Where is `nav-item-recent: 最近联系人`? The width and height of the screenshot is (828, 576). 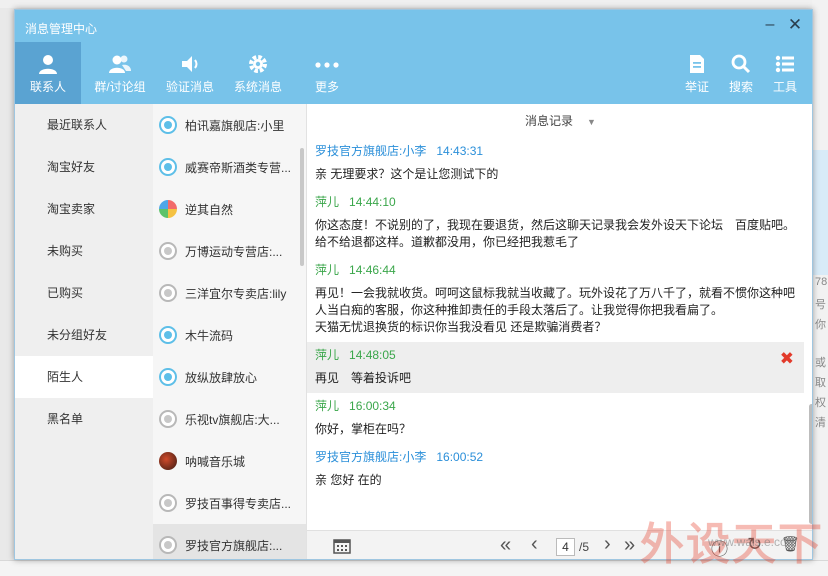
nav-item-recent: 最近联系人 is located at coordinates (84, 125).